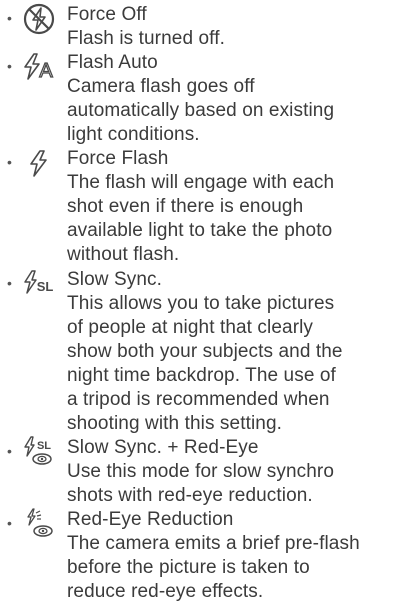  I want to click on item-desc-line: Use this mode for slow synchro, so click(200, 471).